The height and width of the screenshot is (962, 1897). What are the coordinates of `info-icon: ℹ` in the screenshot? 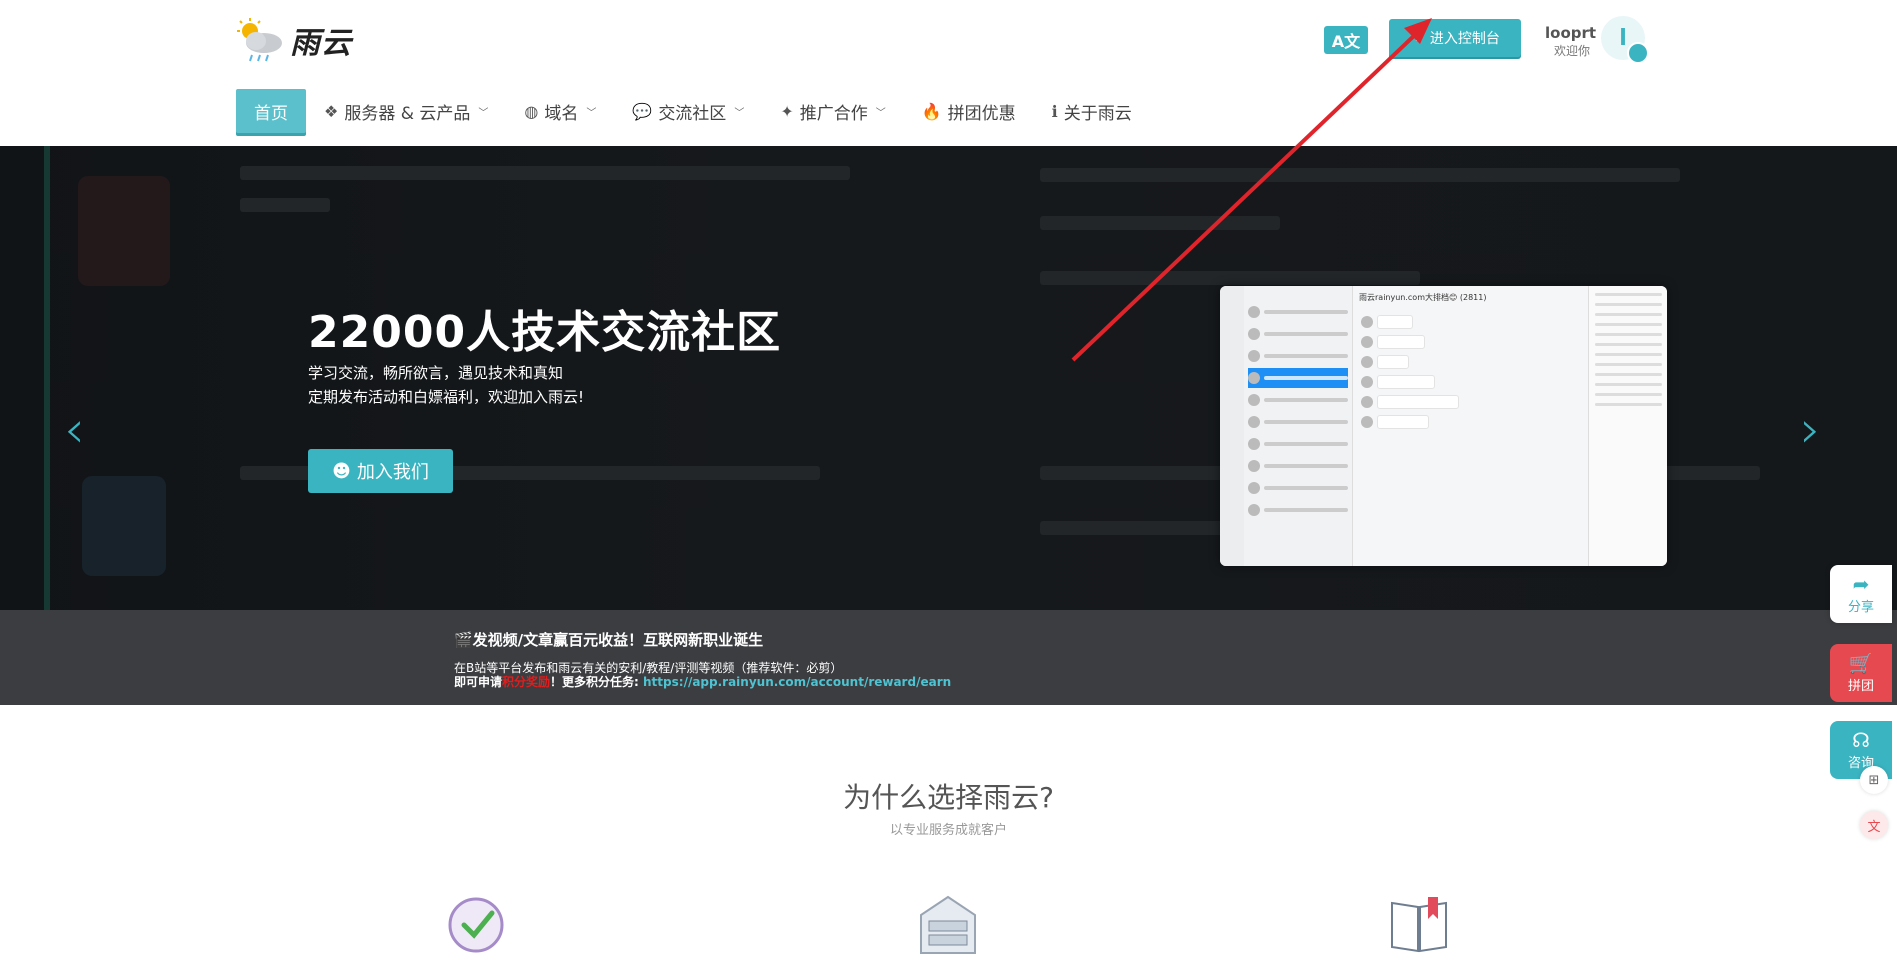 It's located at (1054, 111).